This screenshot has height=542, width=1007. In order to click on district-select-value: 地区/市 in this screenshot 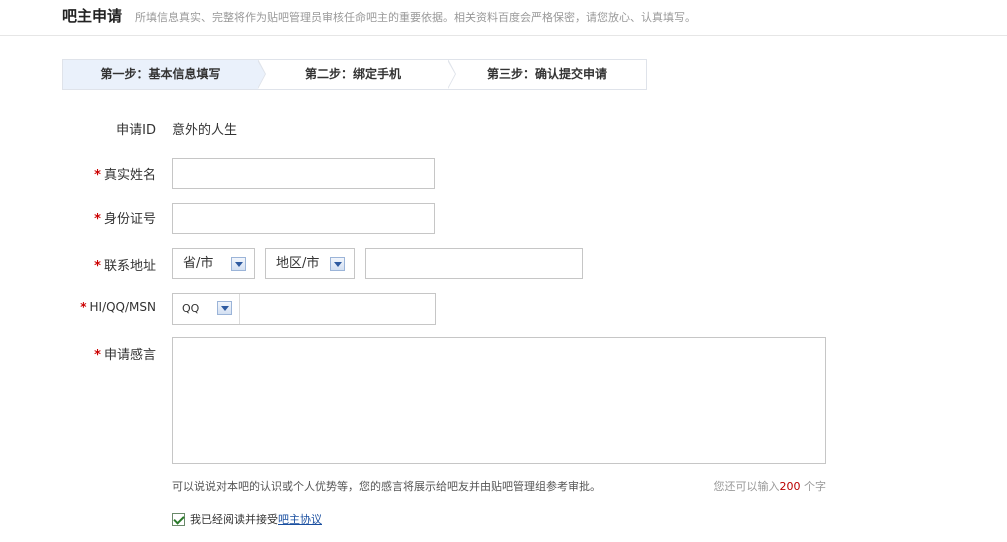, I will do `click(298, 263)`.